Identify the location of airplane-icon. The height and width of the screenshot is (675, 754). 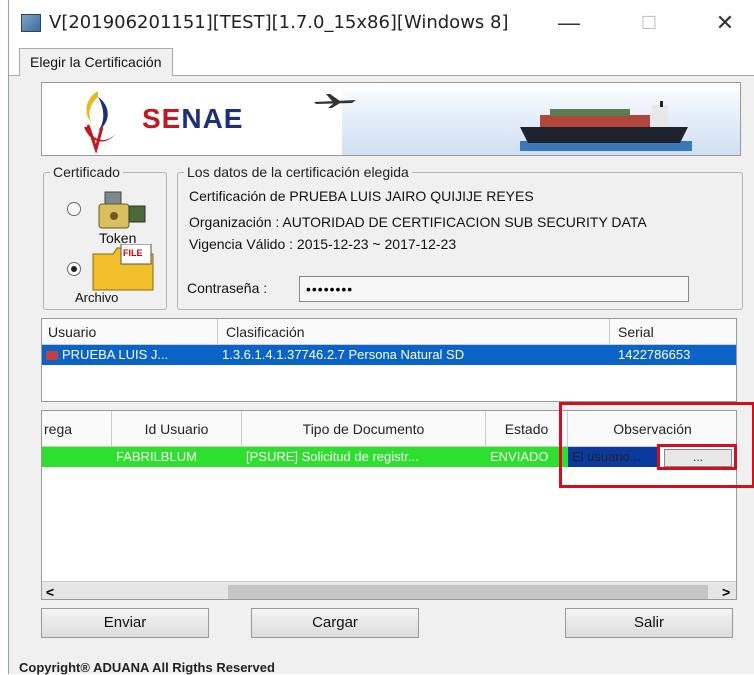
(335, 101).